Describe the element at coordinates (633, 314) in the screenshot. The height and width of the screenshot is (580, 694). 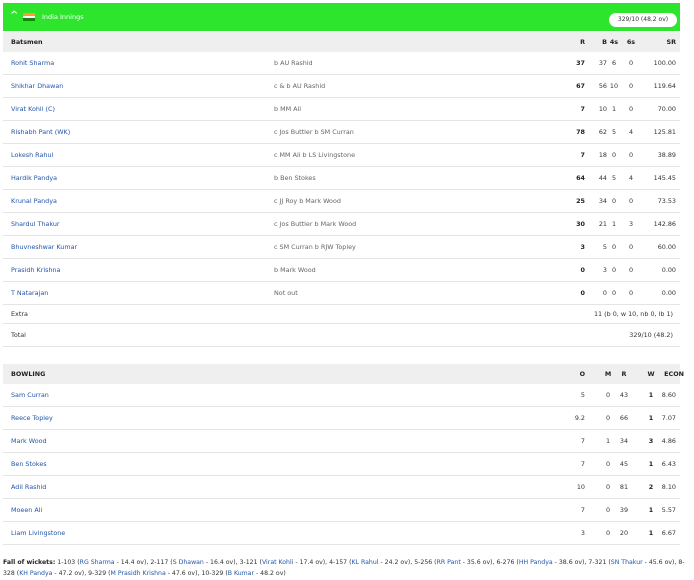
I see `extras-value: 11 (b 0, w 10, nb 0, lb 1)` at that location.